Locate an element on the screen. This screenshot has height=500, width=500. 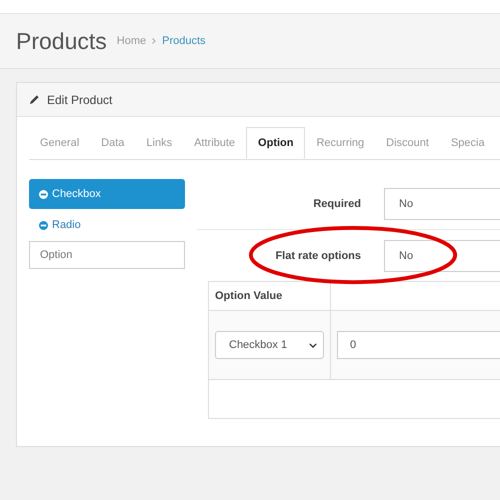
breadcrumb-link: Products is located at coordinates (184, 41).